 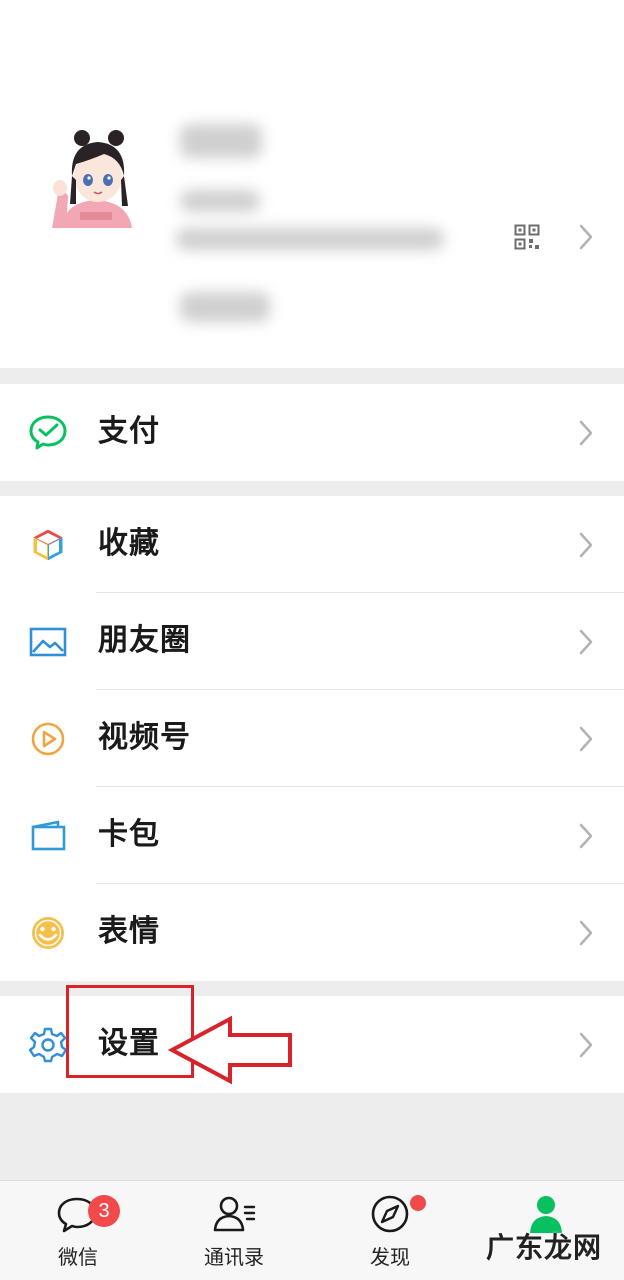 I want to click on nickname-blurred, so click(x=221, y=141).